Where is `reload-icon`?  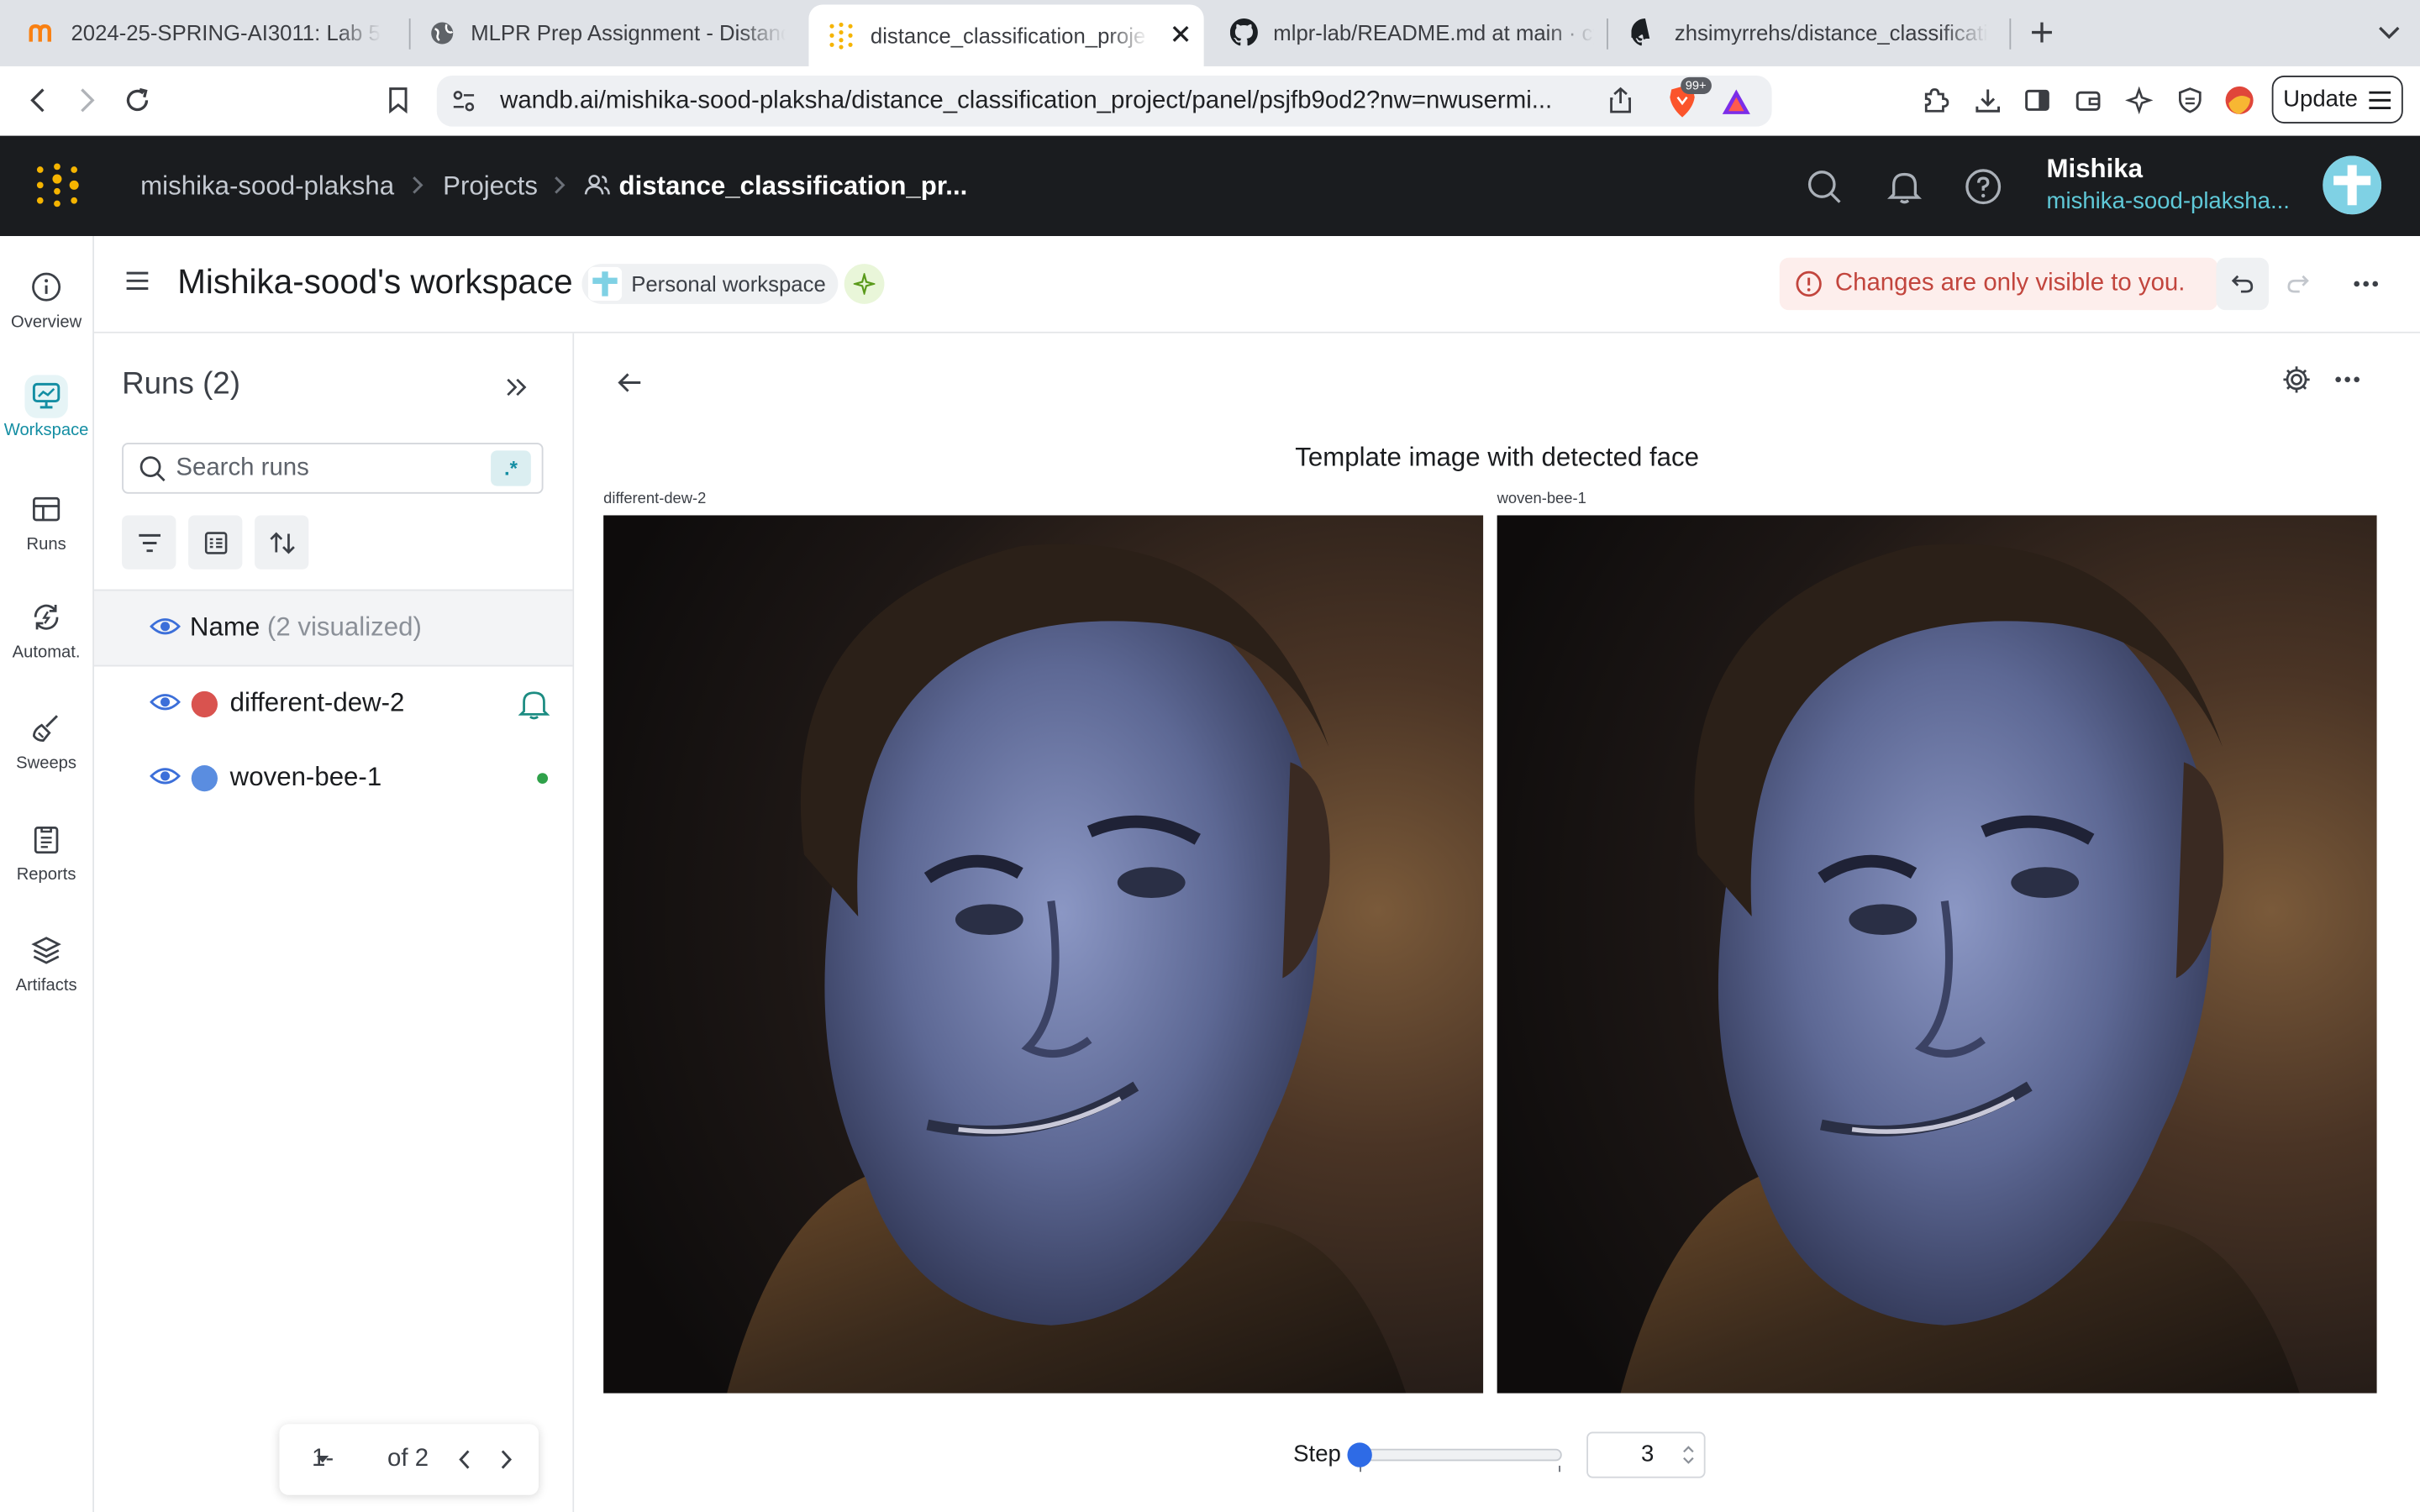
reload-icon is located at coordinates (137, 100).